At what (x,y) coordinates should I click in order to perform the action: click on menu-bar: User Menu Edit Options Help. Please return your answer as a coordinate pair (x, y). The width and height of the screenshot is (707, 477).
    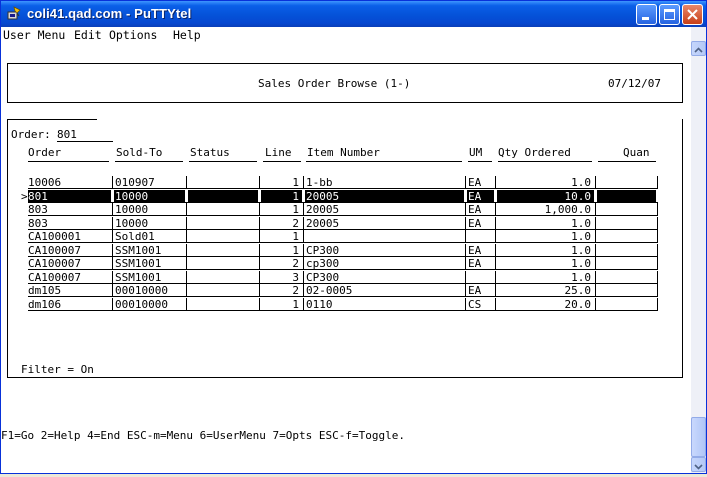
    Looking at the image, I should click on (346, 35).